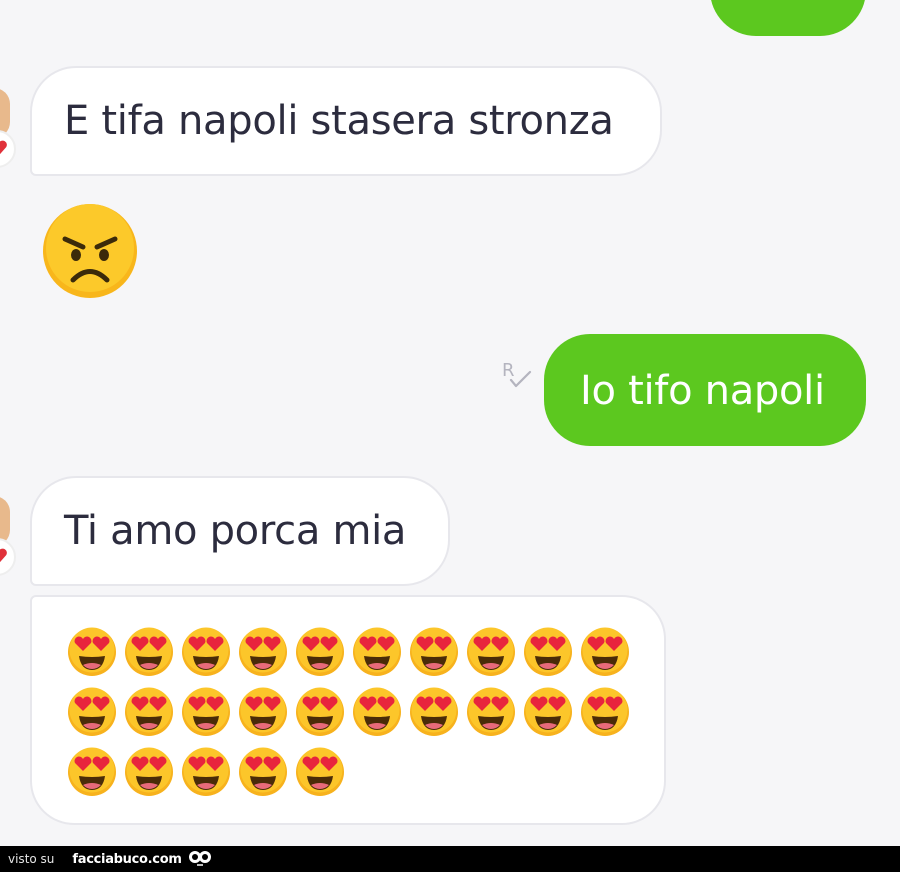 This screenshot has width=900, height=872. I want to click on site-logo-icon, so click(199, 858).